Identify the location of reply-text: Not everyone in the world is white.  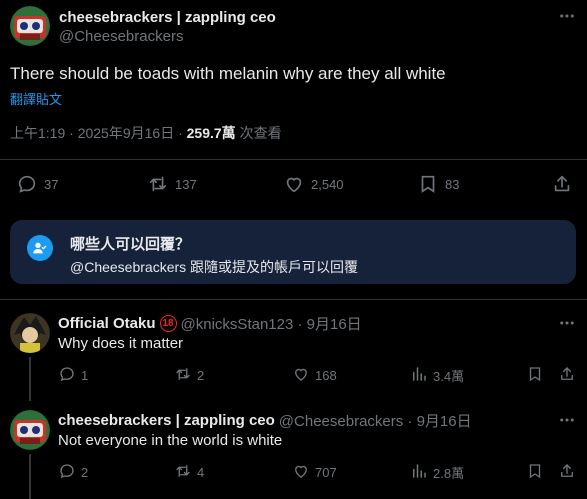
(170, 440).